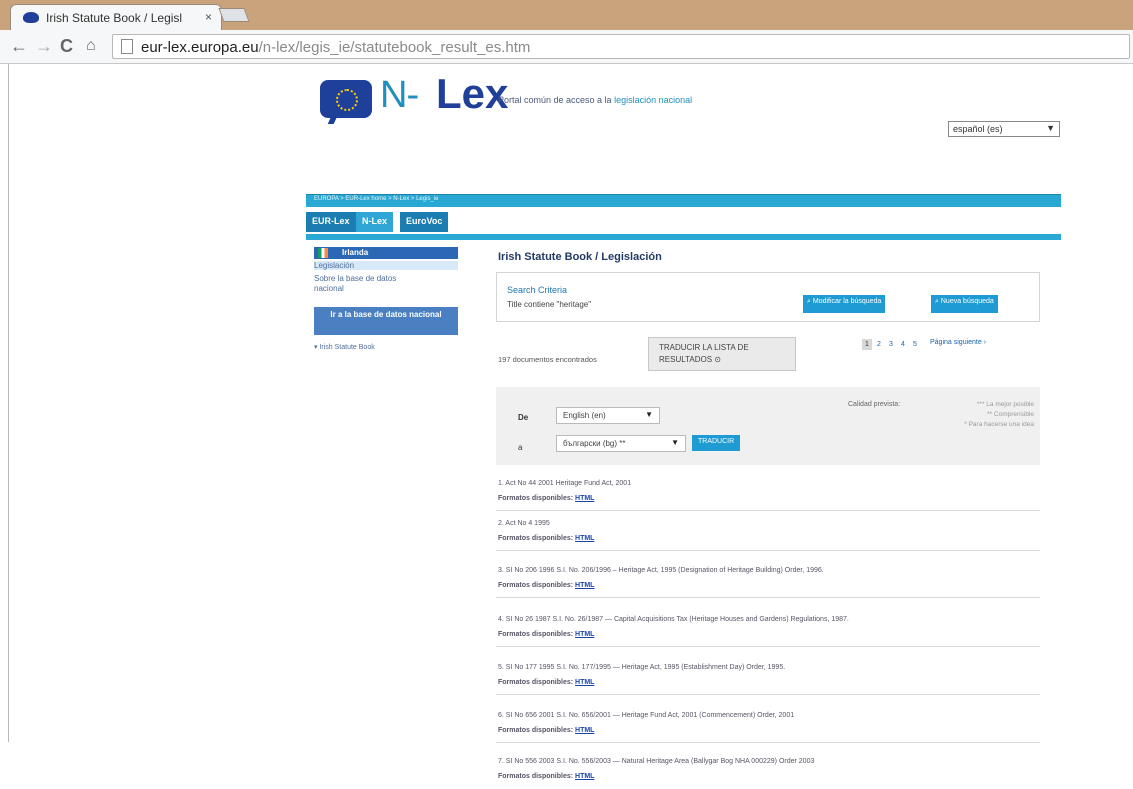  What do you see at coordinates (472, 94) in the screenshot?
I see `logo-lex: Lex` at bounding box center [472, 94].